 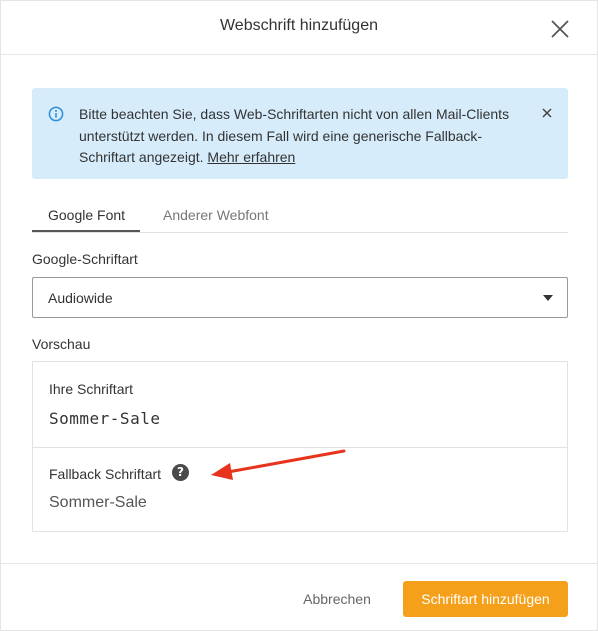 I want to click on add-font-button: Schriftart hinzufügen, so click(x=485, y=599).